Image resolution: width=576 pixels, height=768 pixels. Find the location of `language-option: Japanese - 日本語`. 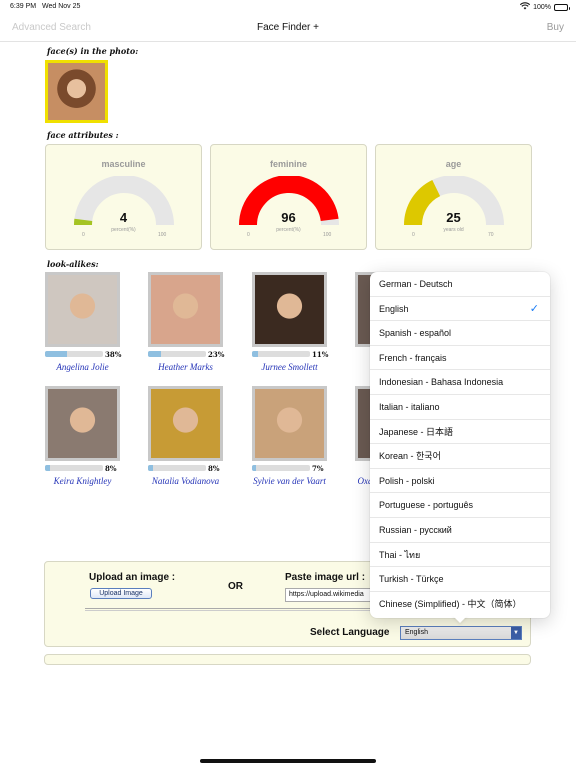

language-option: Japanese - 日本語 is located at coordinates (460, 432).